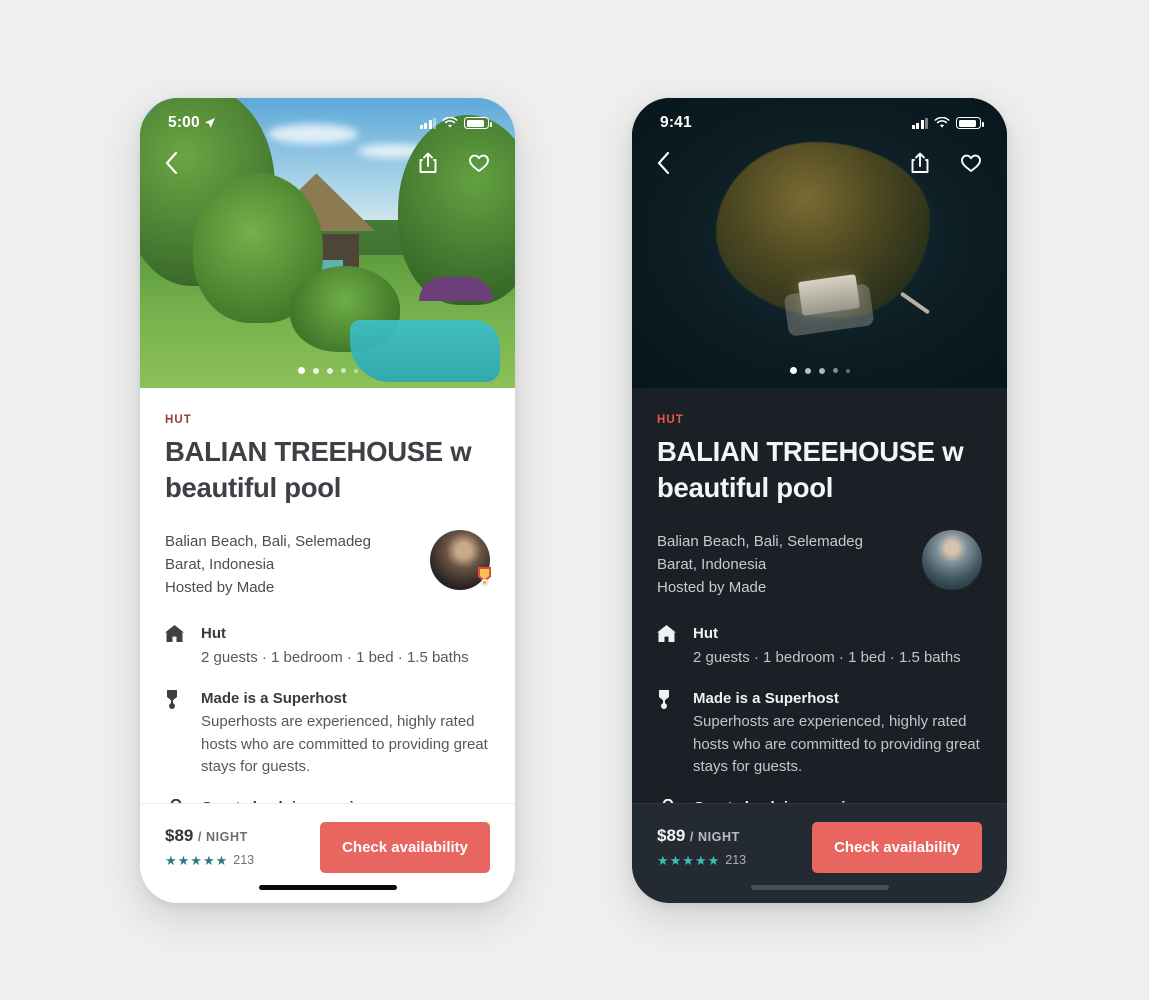  Describe the element at coordinates (819, 243) in the screenshot. I see `hero-photo-dark: 9:41` at that location.